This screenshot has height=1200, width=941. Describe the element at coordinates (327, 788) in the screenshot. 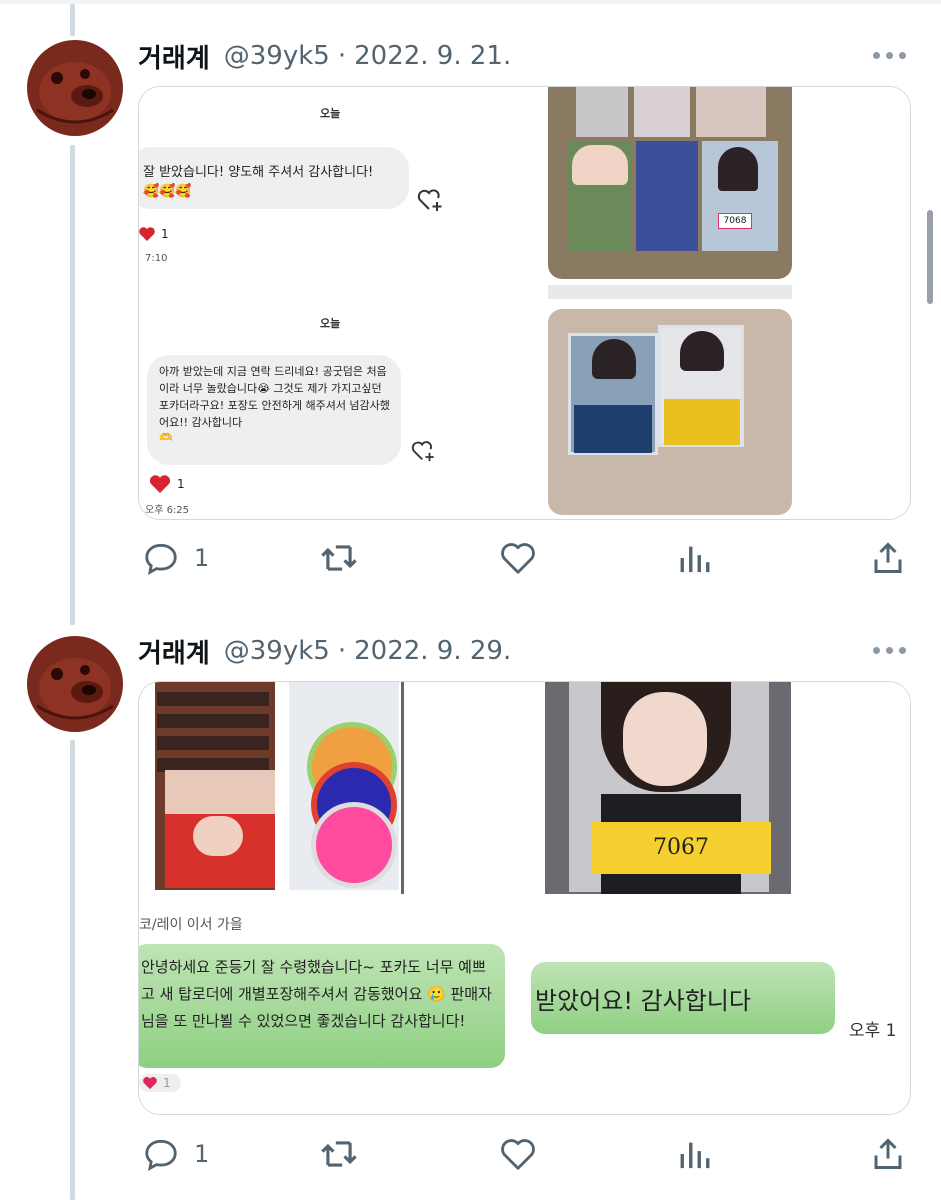

I see `photocards-photo` at that location.